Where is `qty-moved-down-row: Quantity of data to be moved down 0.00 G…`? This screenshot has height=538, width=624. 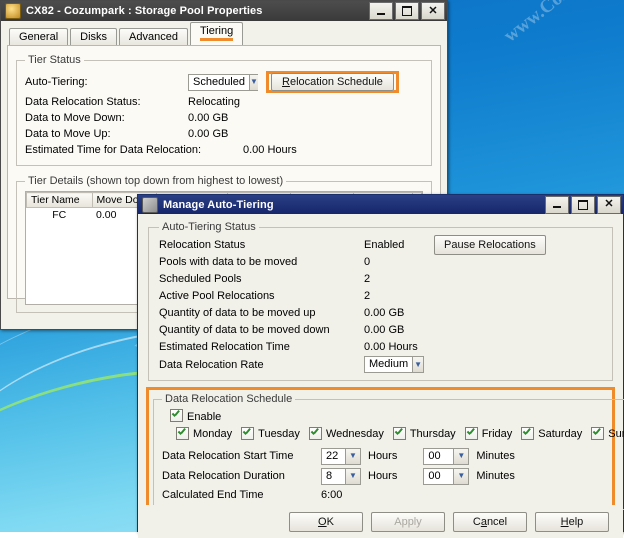 qty-moved-down-row: Quantity of data to be moved down 0.00 G… is located at coordinates (380, 329).